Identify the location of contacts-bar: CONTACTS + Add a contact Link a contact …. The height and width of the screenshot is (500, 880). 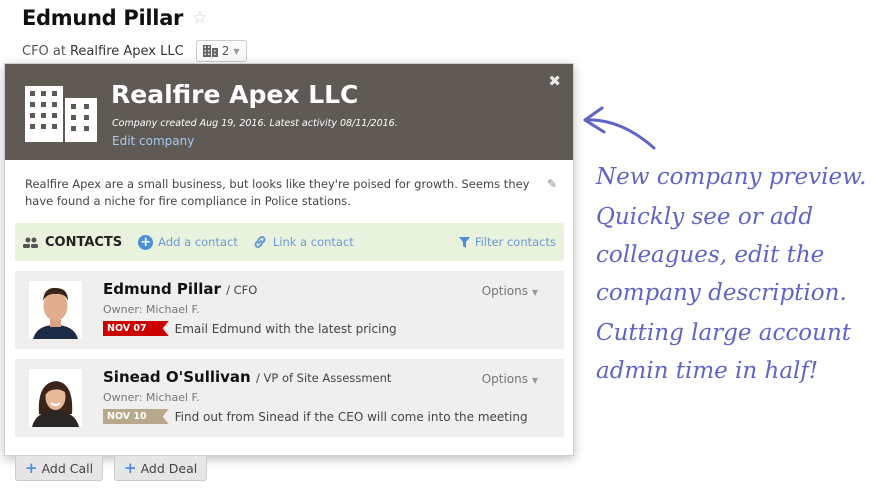
(289, 242).